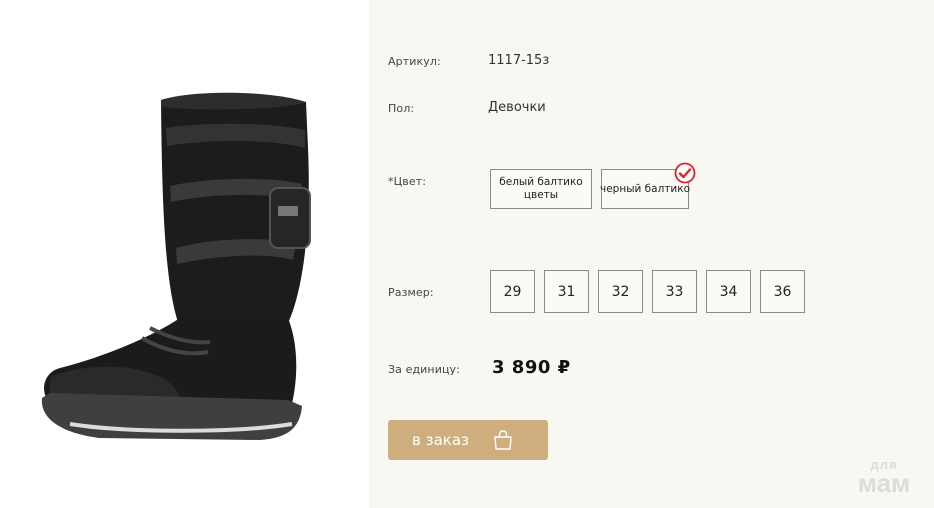 This screenshot has width=934, height=508. I want to click on size-value: 31, so click(566, 291).